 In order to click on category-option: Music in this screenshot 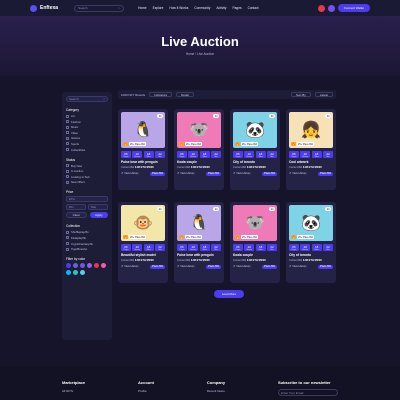, I will do `click(87, 127)`.